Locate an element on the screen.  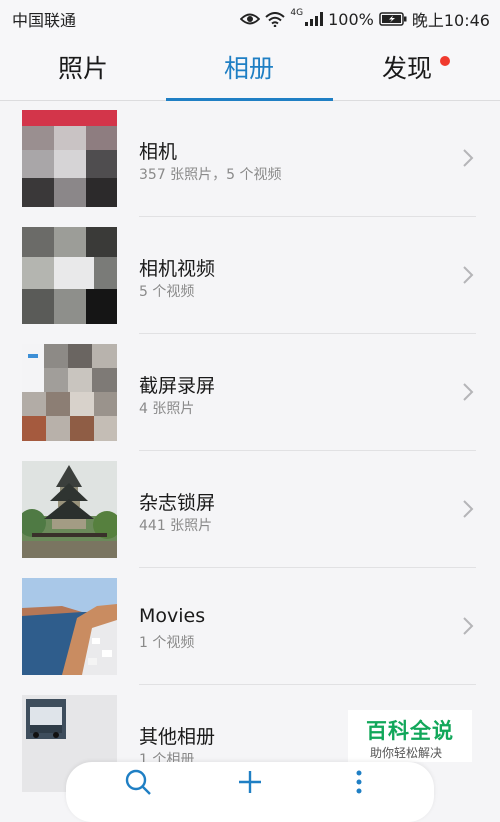
album-thumbnail-screenshots is located at coordinates (69, 392).